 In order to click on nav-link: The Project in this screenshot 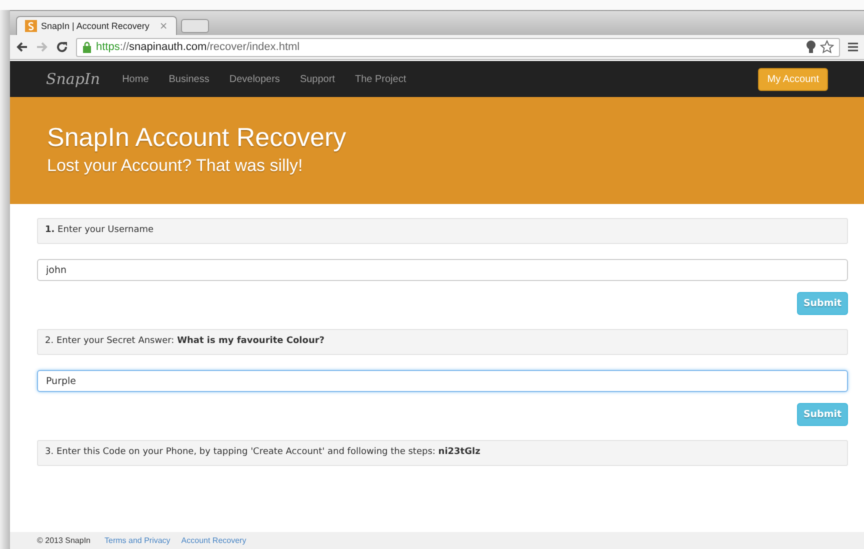, I will do `click(380, 79)`.